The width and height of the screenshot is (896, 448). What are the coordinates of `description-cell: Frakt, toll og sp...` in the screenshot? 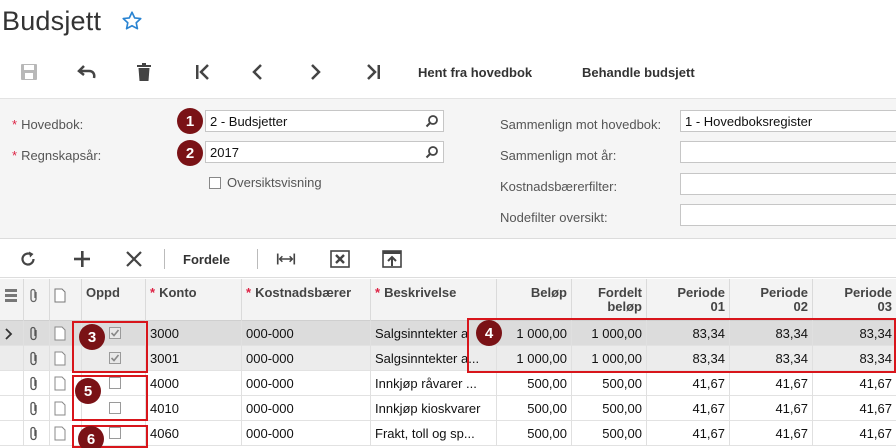 It's located at (434, 433).